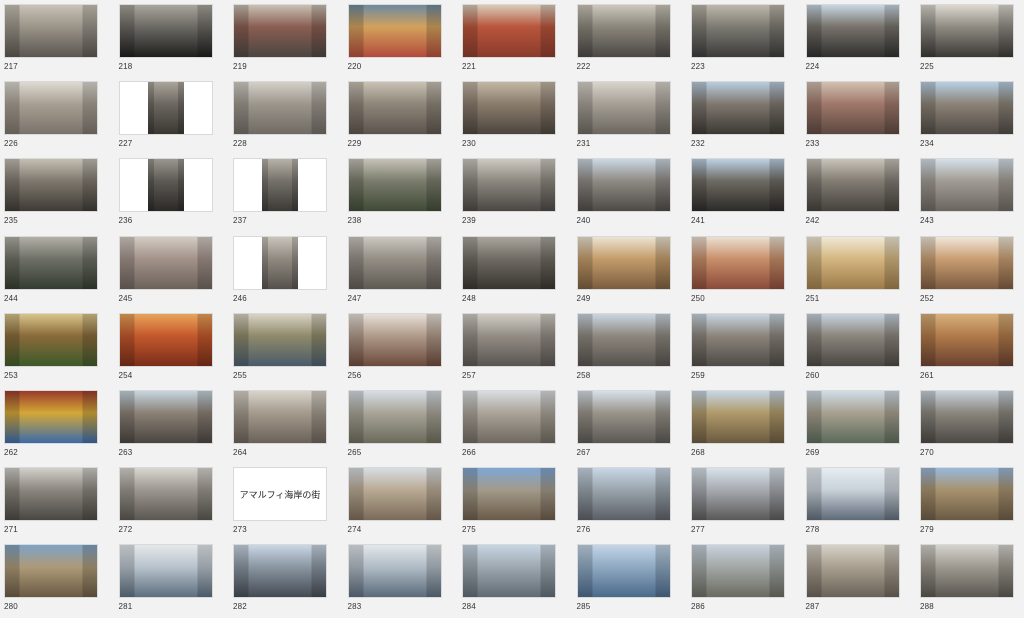 The image size is (1024, 618). I want to click on thumbnail-item: 271, so click(51, 504).